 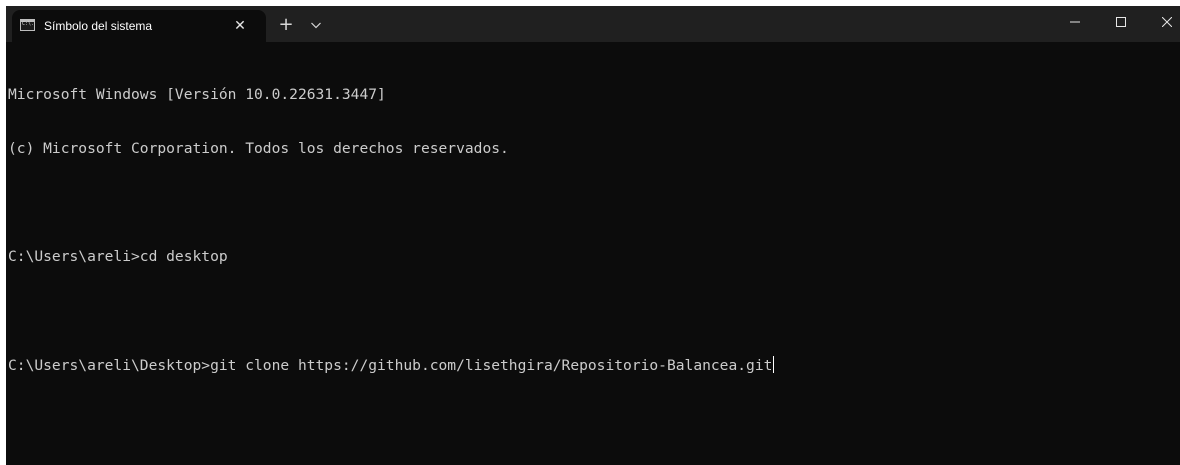 What do you see at coordinates (774, 364) in the screenshot?
I see `text-cursor` at bounding box center [774, 364].